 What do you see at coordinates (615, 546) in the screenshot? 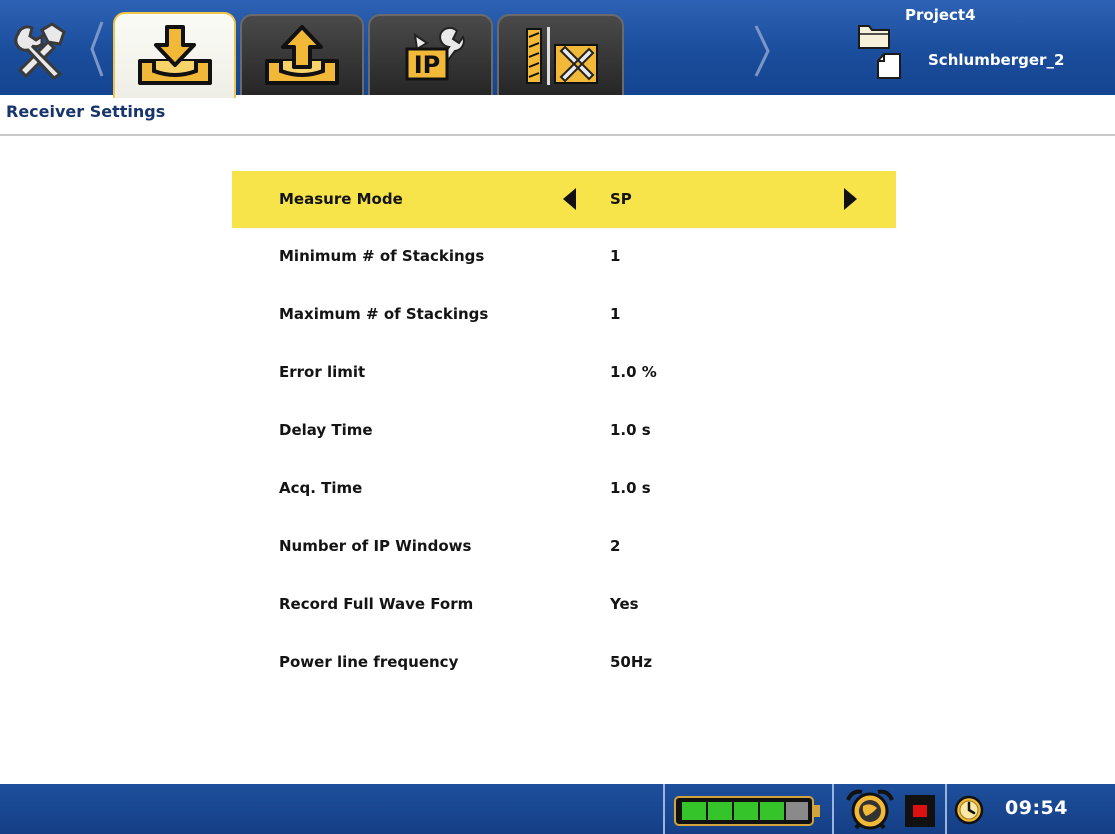
I see `setting-value: 2` at bounding box center [615, 546].